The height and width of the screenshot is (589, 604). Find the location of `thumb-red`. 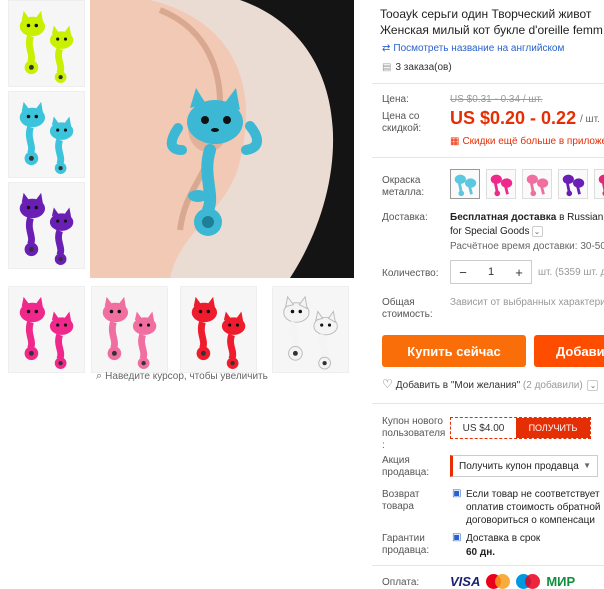

thumb-red is located at coordinates (218, 329).